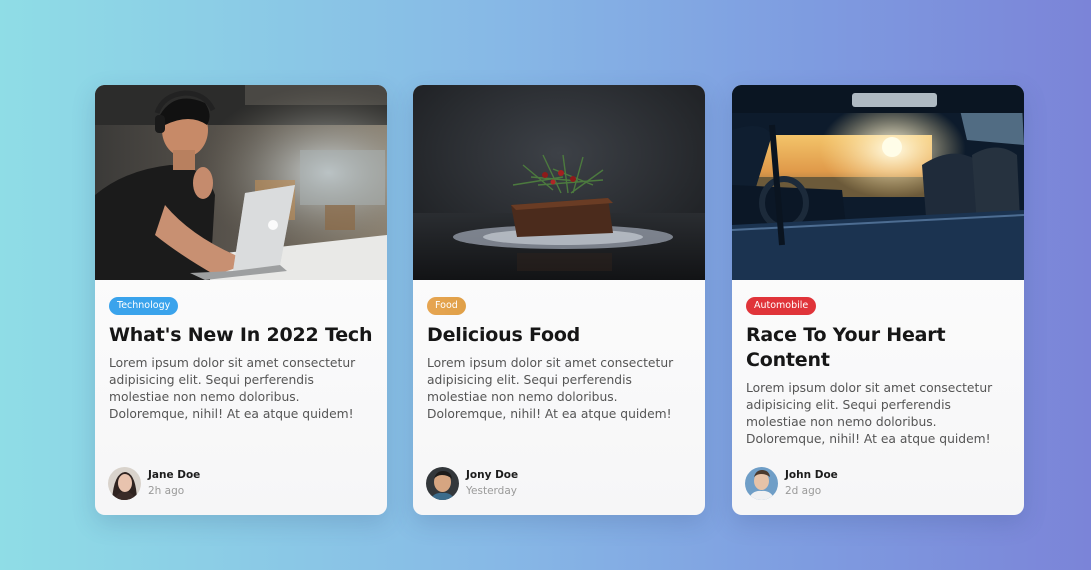 The height and width of the screenshot is (570, 1091). What do you see at coordinates (154, 483) in the screenshot?
I see `author-info: Jane Doe 2h ago` at bounding box center [154, 483].